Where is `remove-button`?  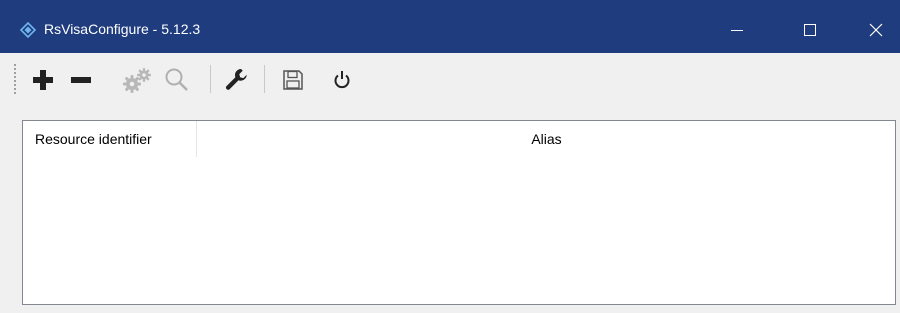
remove-button is located at coordinates (81, 80).